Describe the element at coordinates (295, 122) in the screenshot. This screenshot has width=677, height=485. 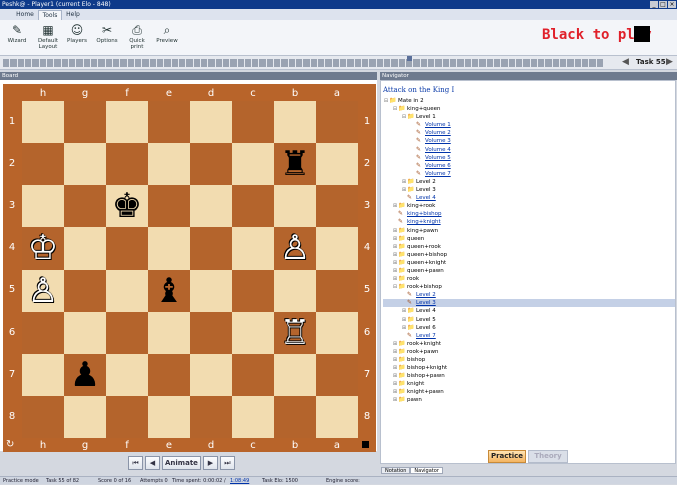
I see `board-square-b1` at that location.